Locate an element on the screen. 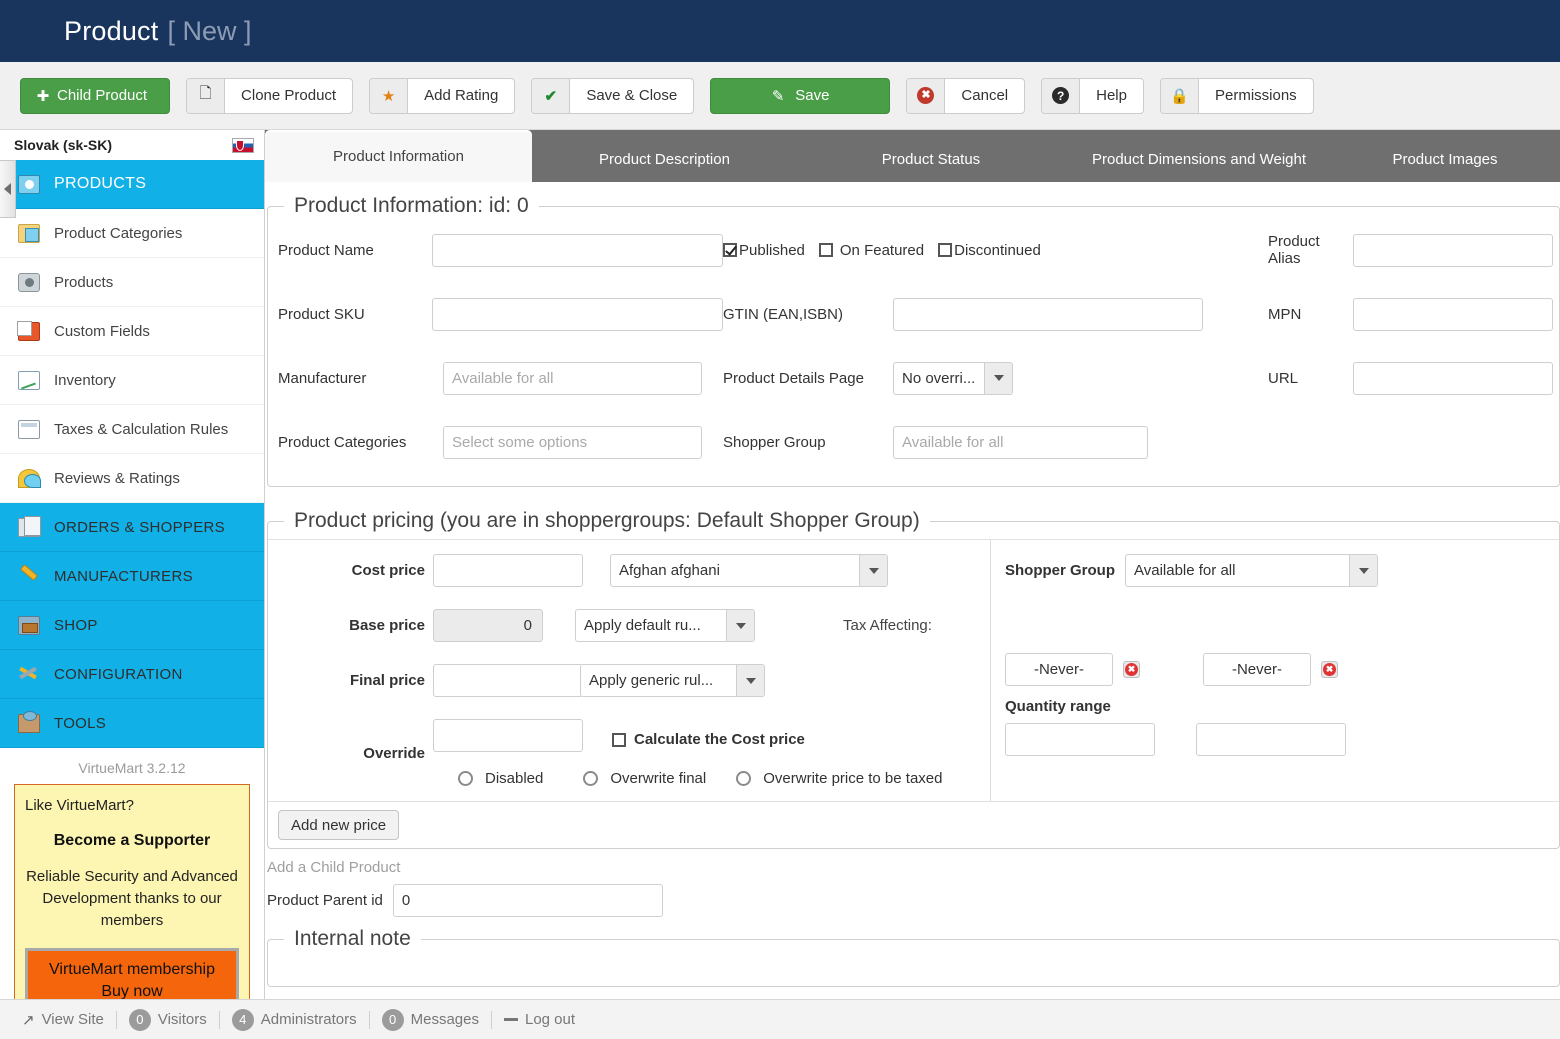  mpn-input is located at coordinates (1453, 314).